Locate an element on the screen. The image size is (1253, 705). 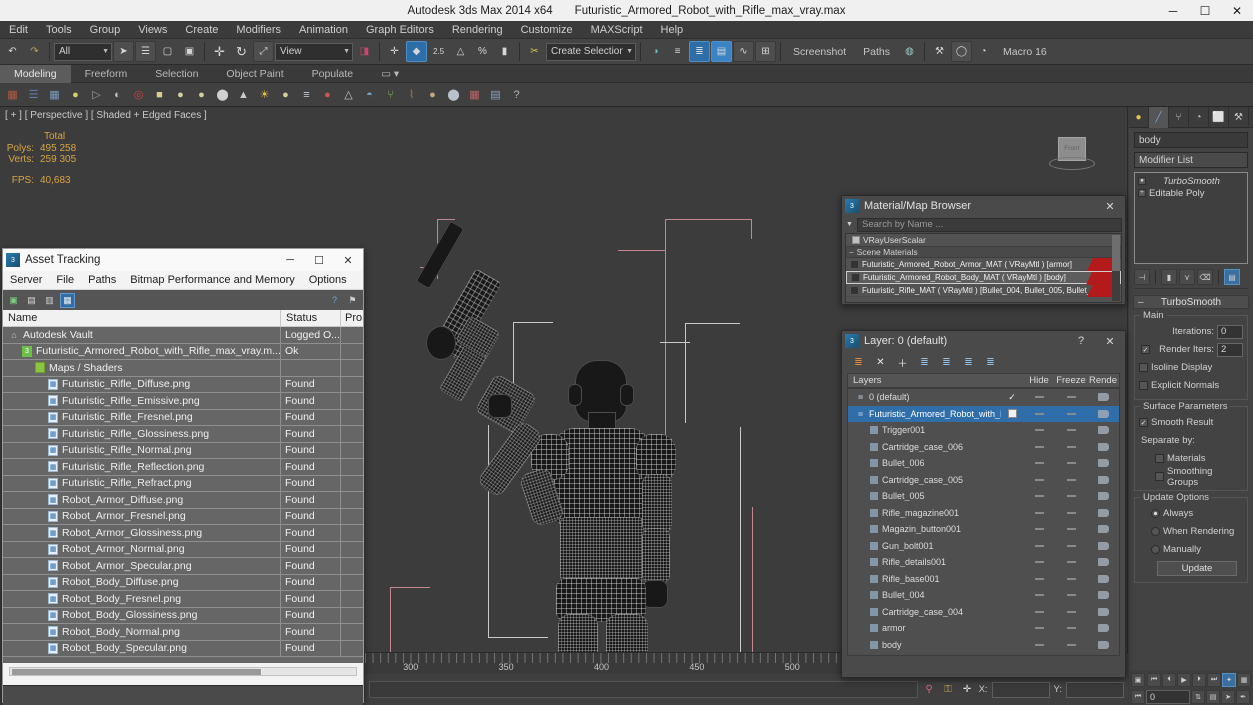
plus-box-icon: + is located at coordinates (1142, 193).